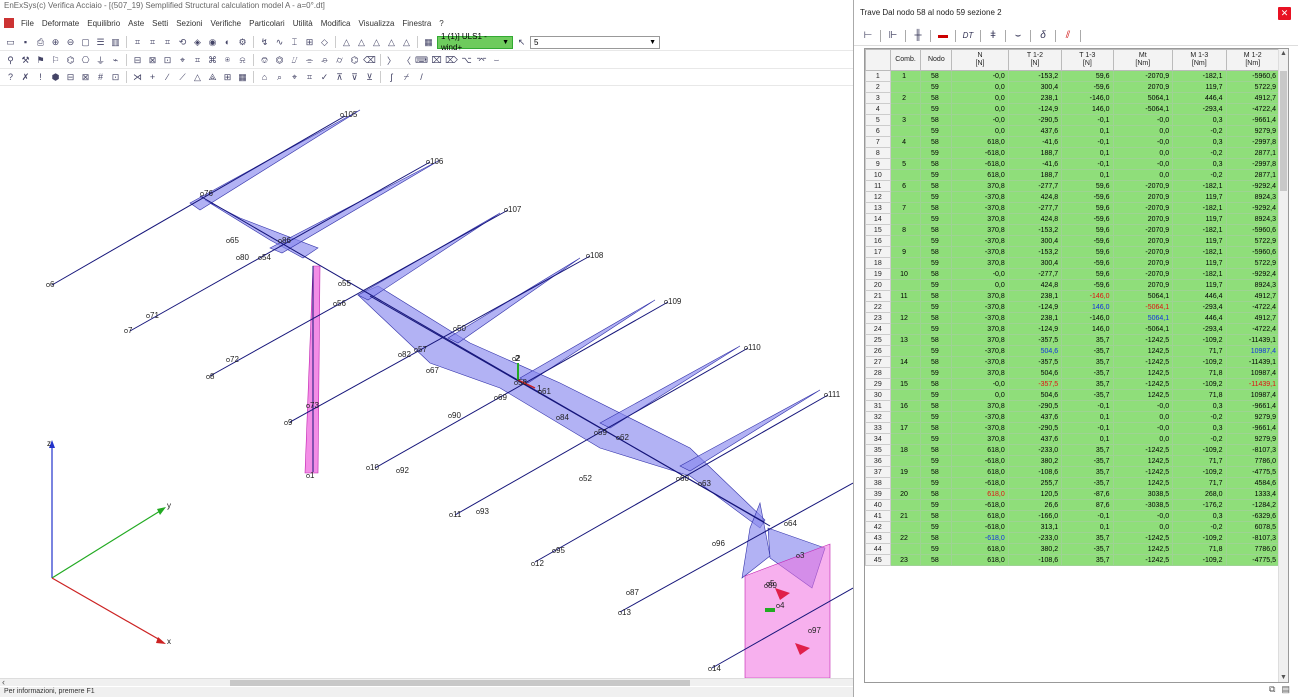 This screenshot has width=1298, height=697. What do you see at coordinates (1073, 461) in the screenshot?
I see `table-row: 36 59 -618,0 380,2 -35,7 1242,5 71,7 7786,0` at bounding box center [1073, 461].